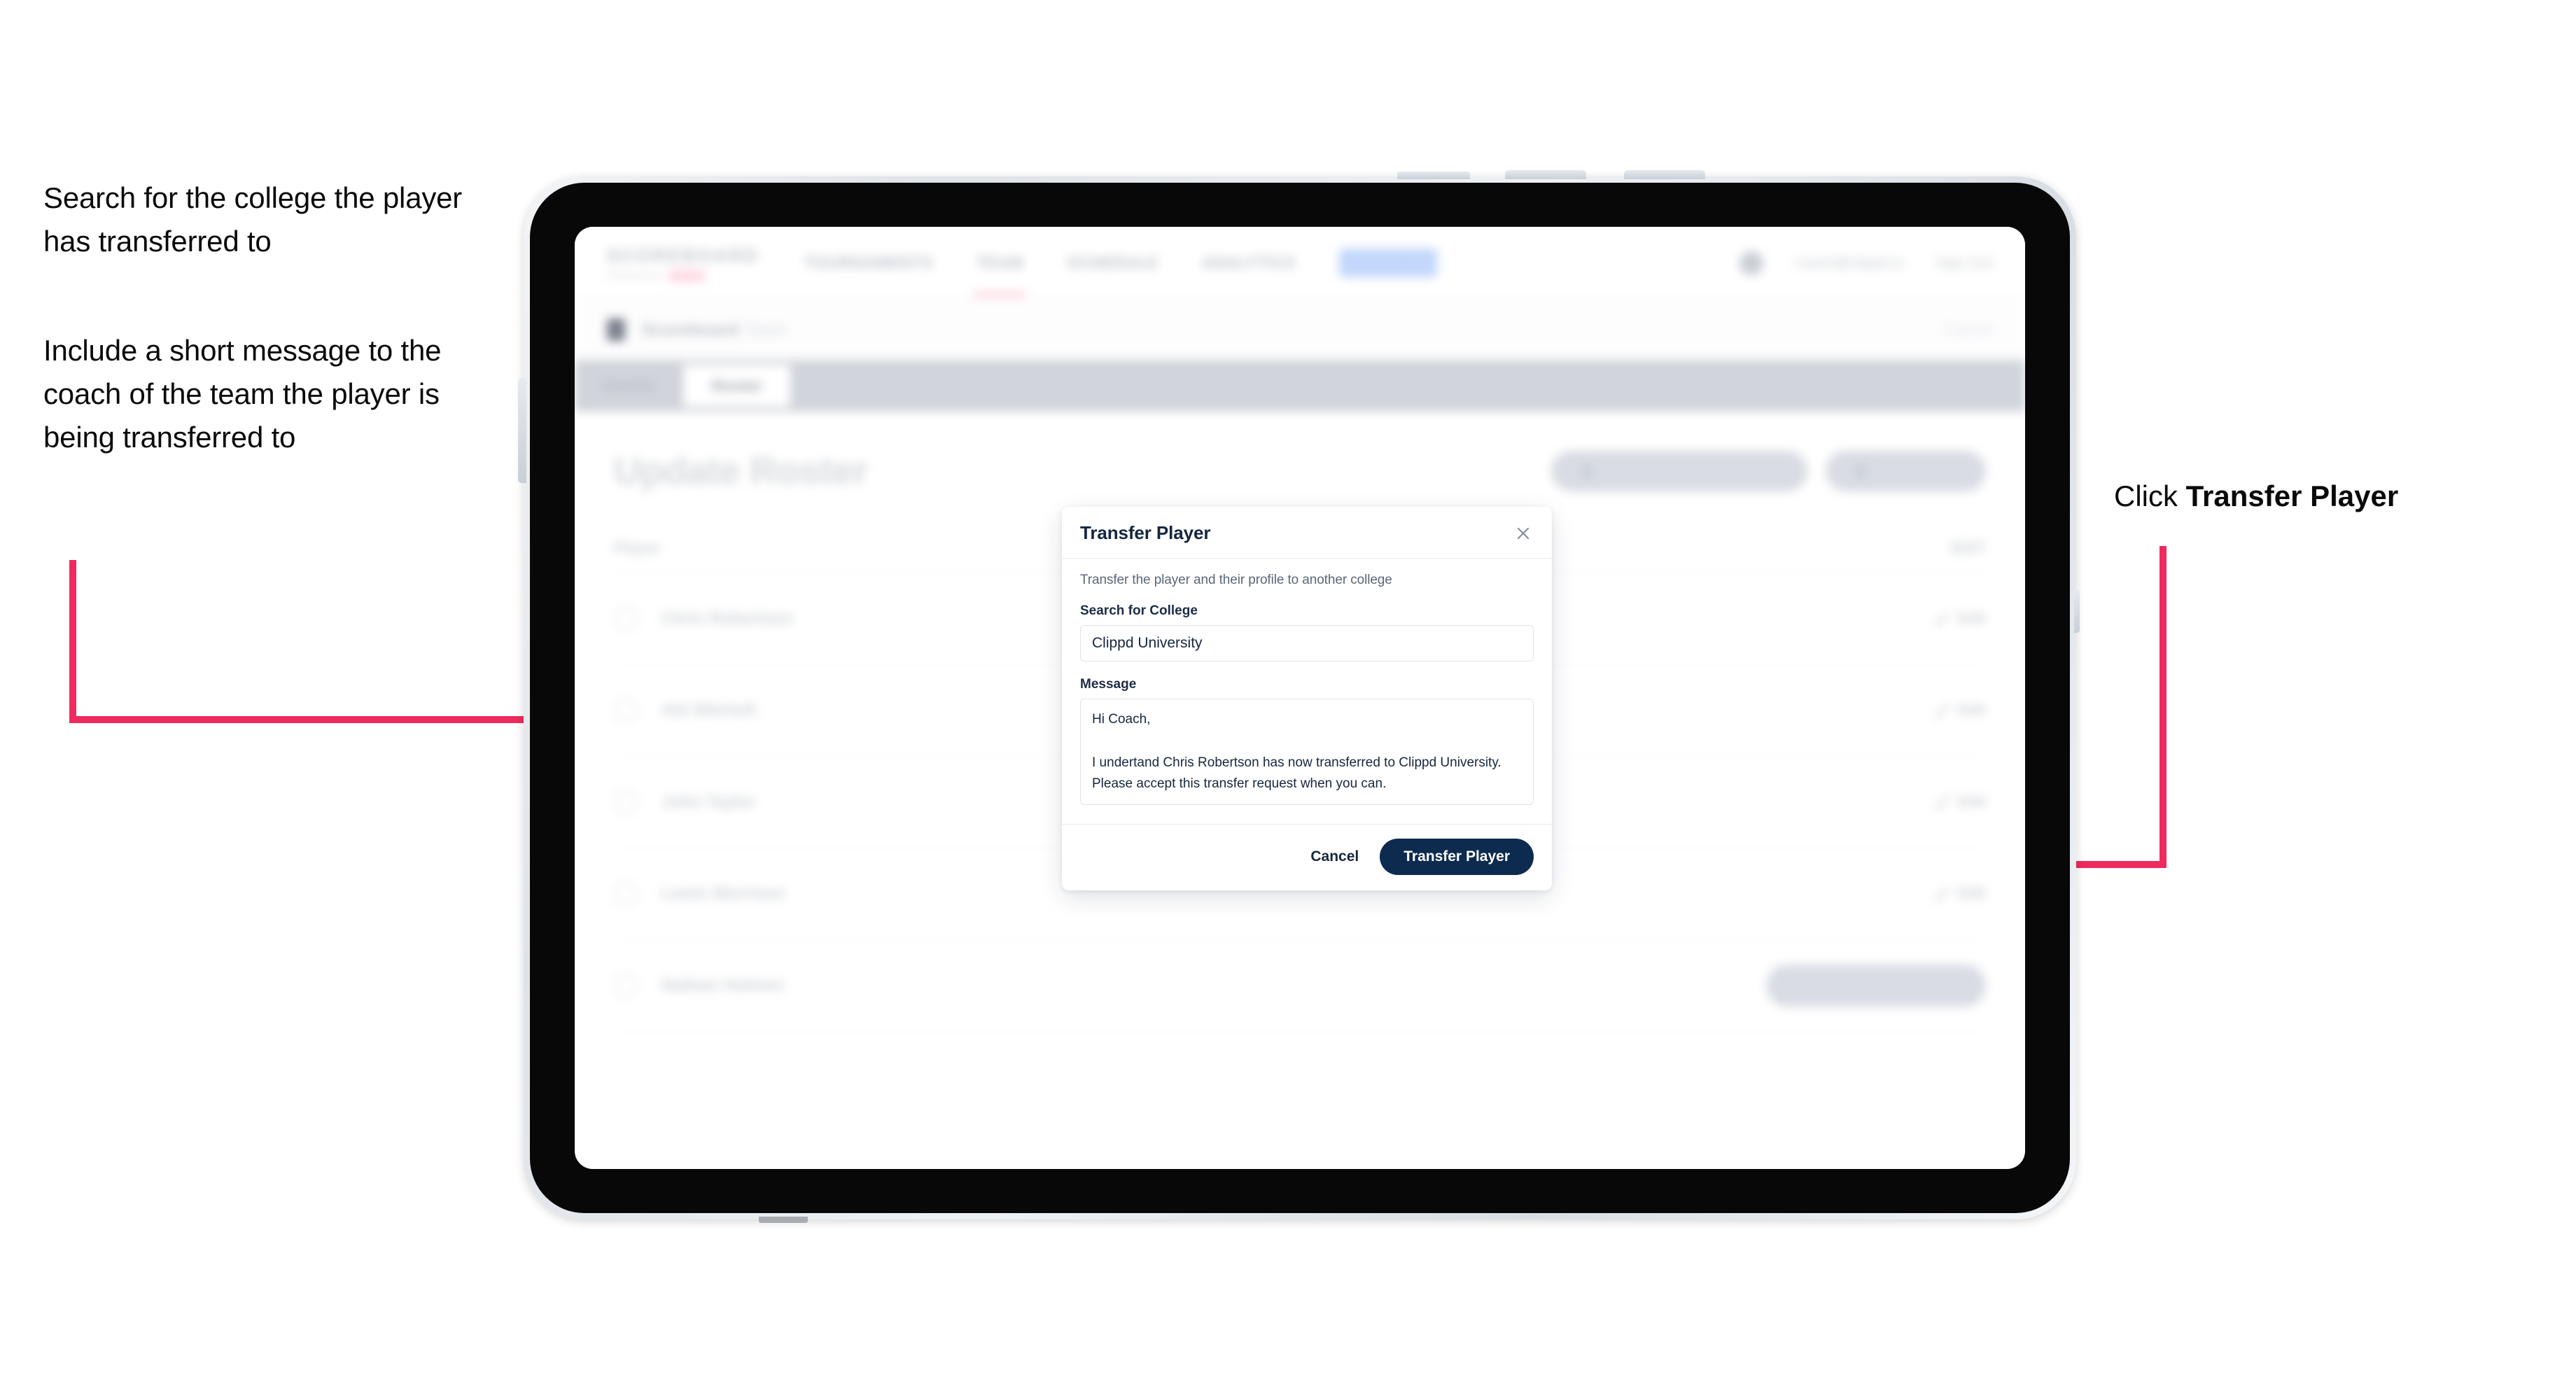  Describe the element at coordinates (2077, 611) in the screenshot. I see `side-button-icon` at that location.